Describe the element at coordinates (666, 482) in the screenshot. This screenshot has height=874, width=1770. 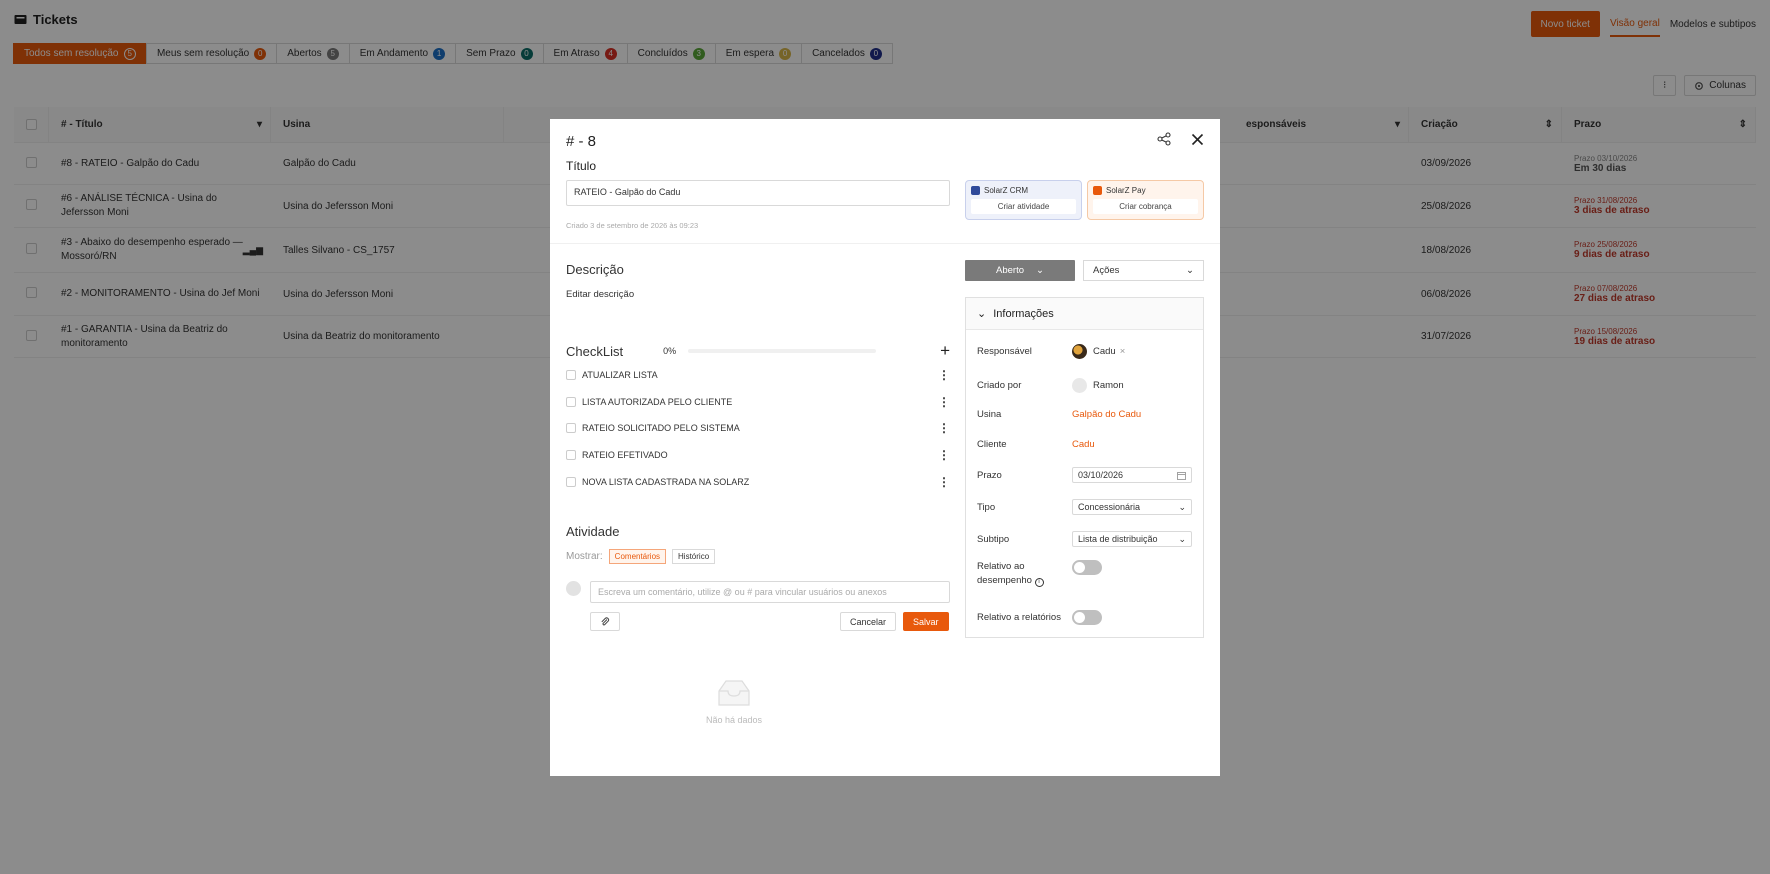
I see `checklist-item-label: NOVA LISTA CADASTRADA NA SOLARZ` at that location.